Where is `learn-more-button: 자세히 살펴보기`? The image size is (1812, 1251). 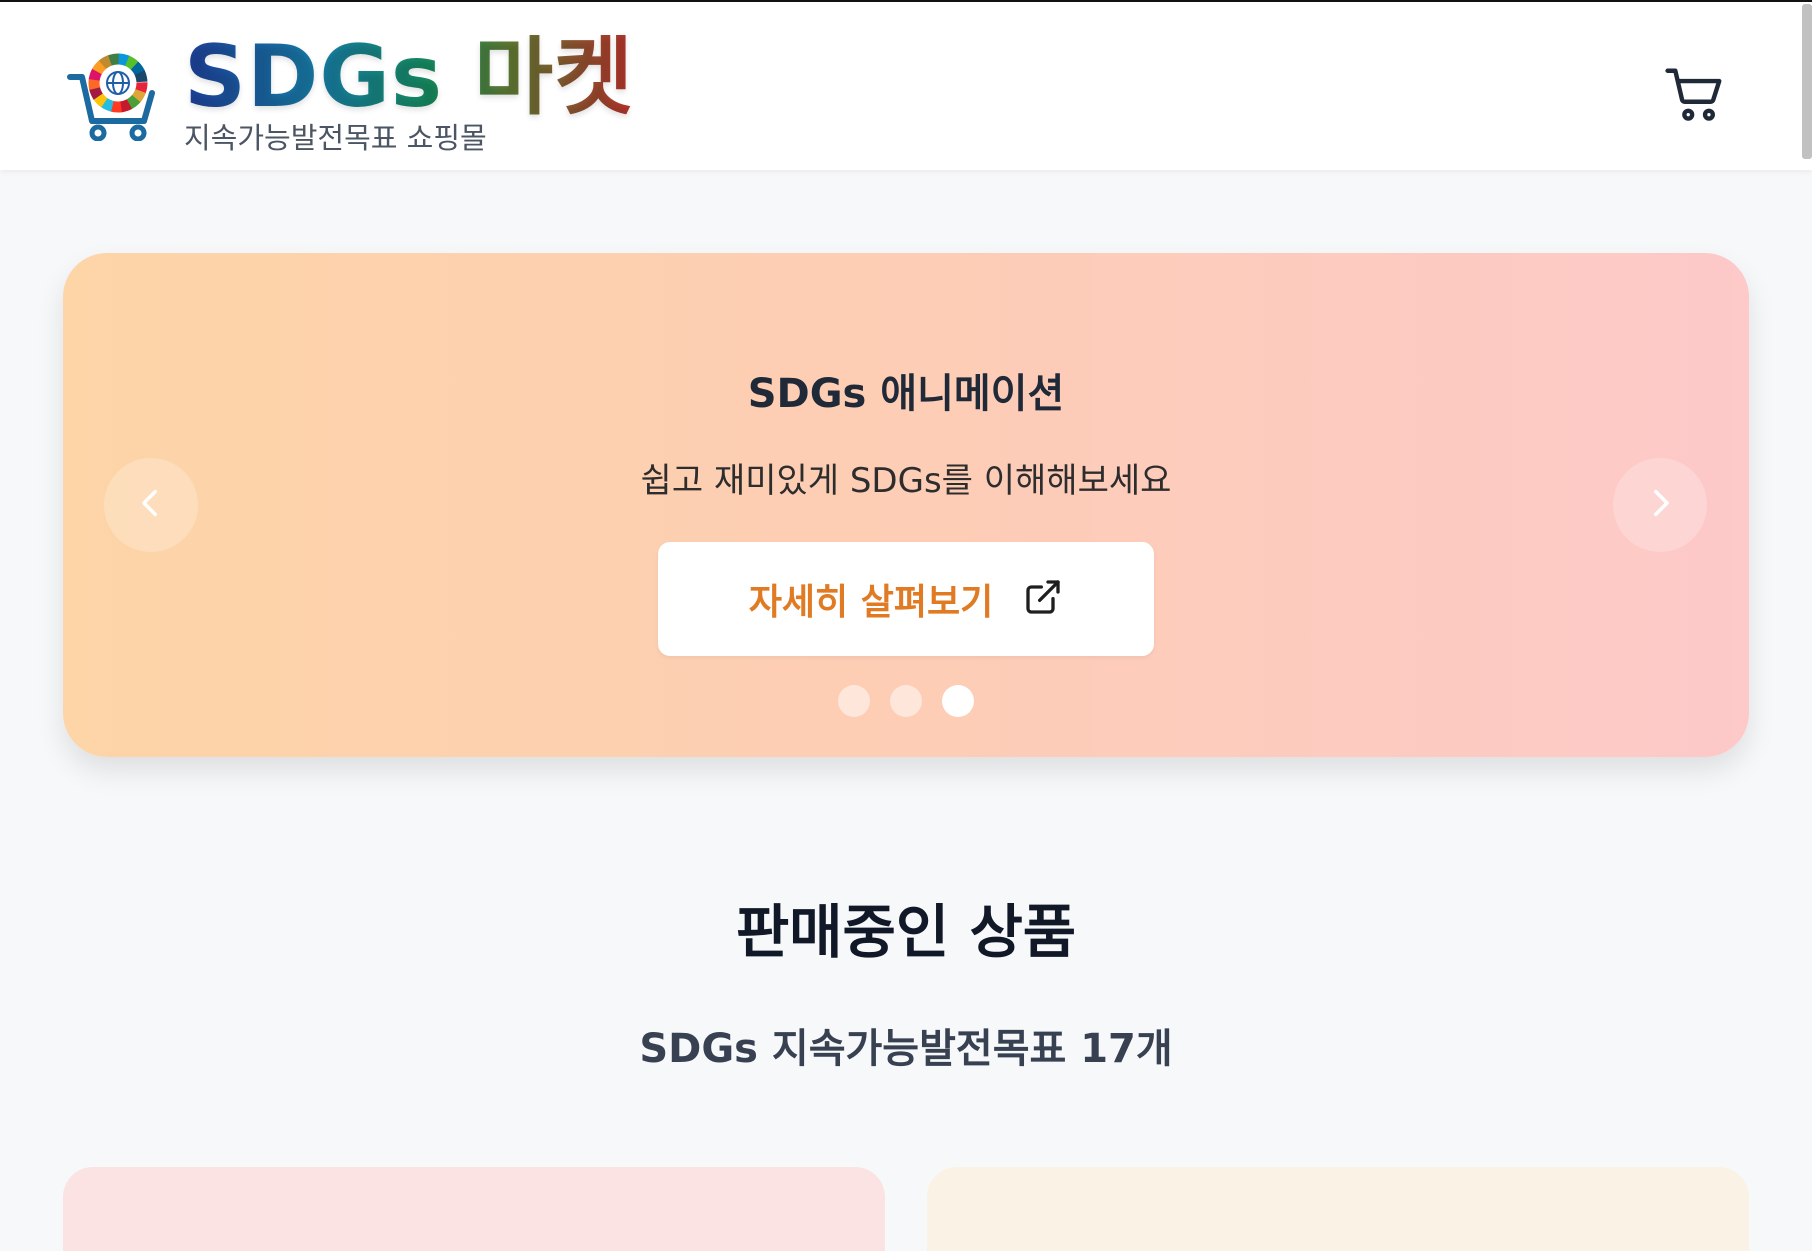
learn-more-button: 자세히 살펴보기 is located at coordinates (906, 599).